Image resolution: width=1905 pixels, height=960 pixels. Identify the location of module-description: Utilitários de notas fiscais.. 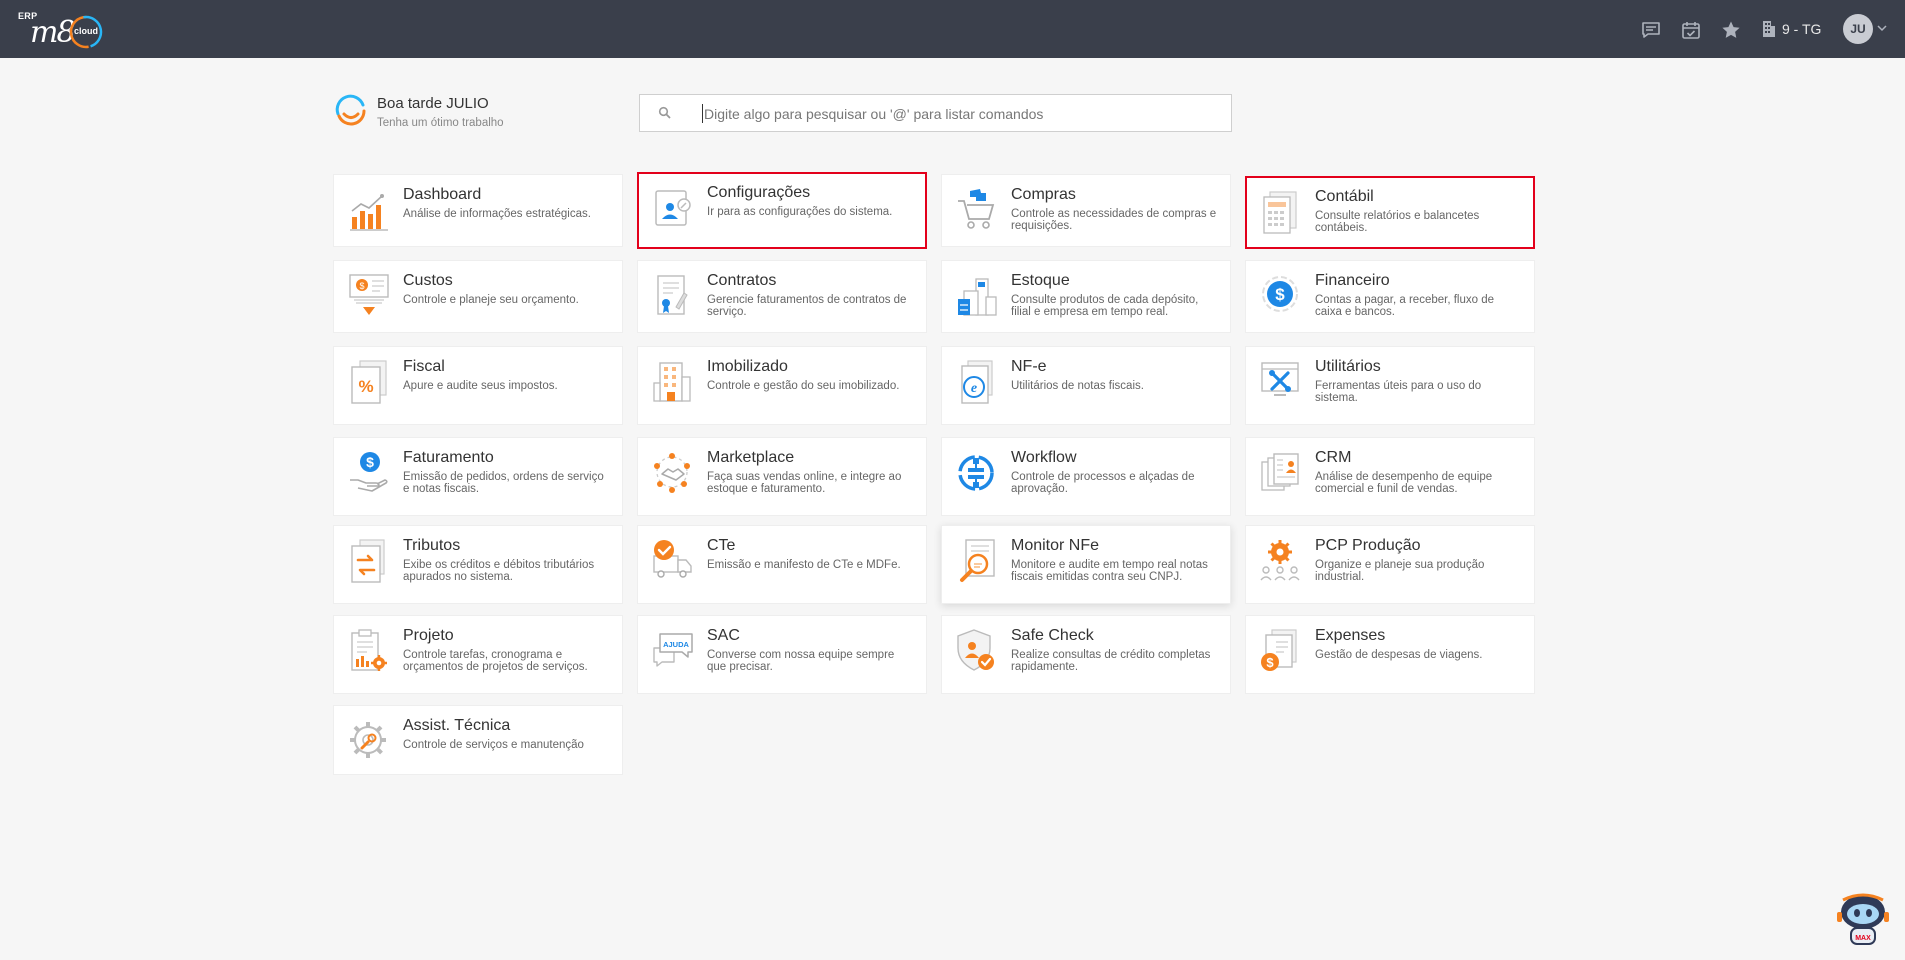
(1077, 386).